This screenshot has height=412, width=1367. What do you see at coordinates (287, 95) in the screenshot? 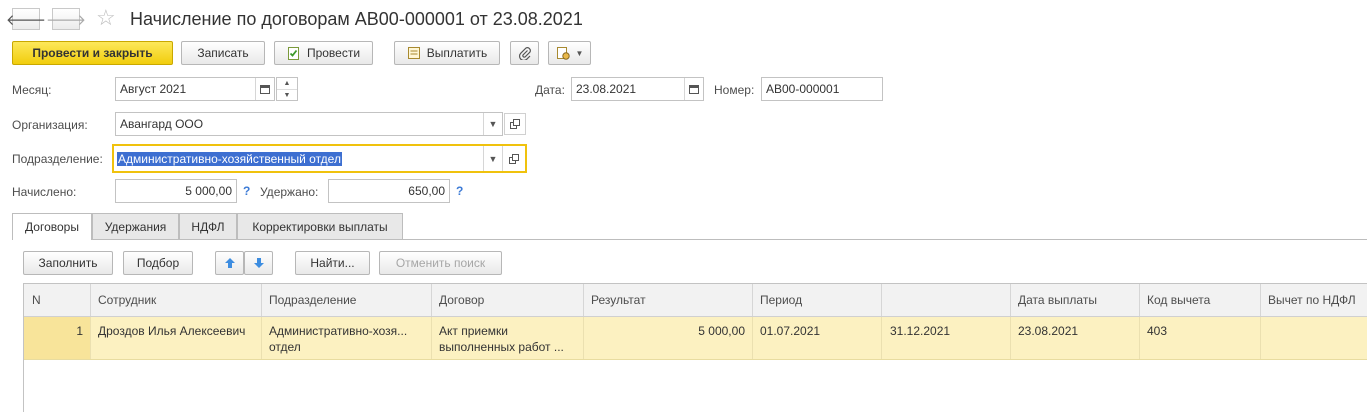
I see `stepper-down-icon: ▼` at bounding box center [287, 95].